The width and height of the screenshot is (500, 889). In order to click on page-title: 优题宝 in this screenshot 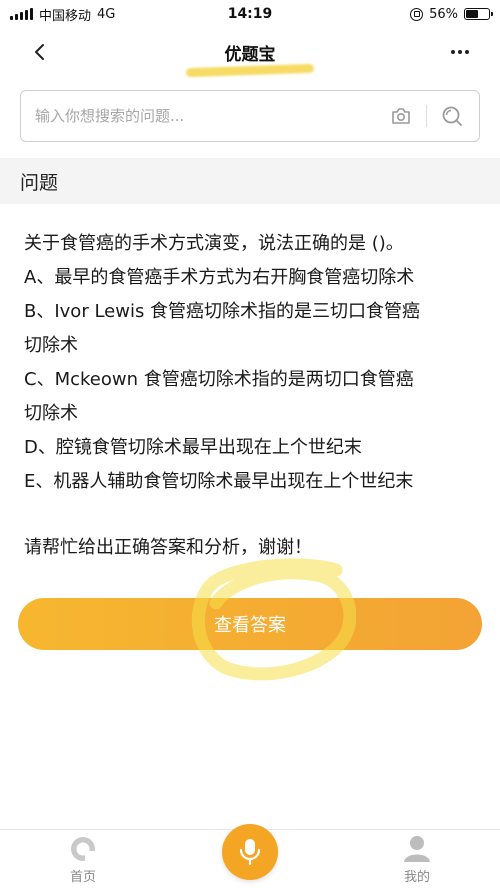, I will do `click(250, 54)`.